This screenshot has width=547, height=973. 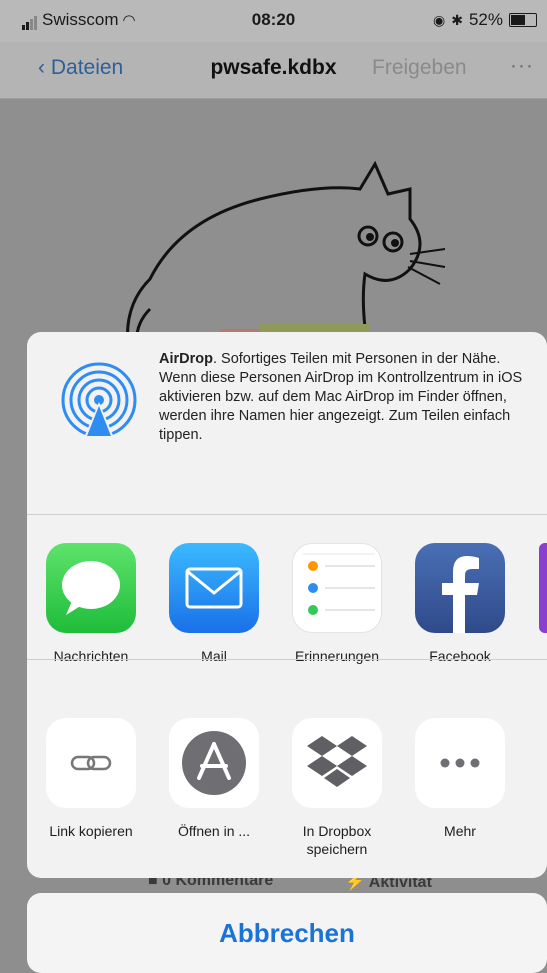 I want to click on link-icon, so click(x=91, y=763).